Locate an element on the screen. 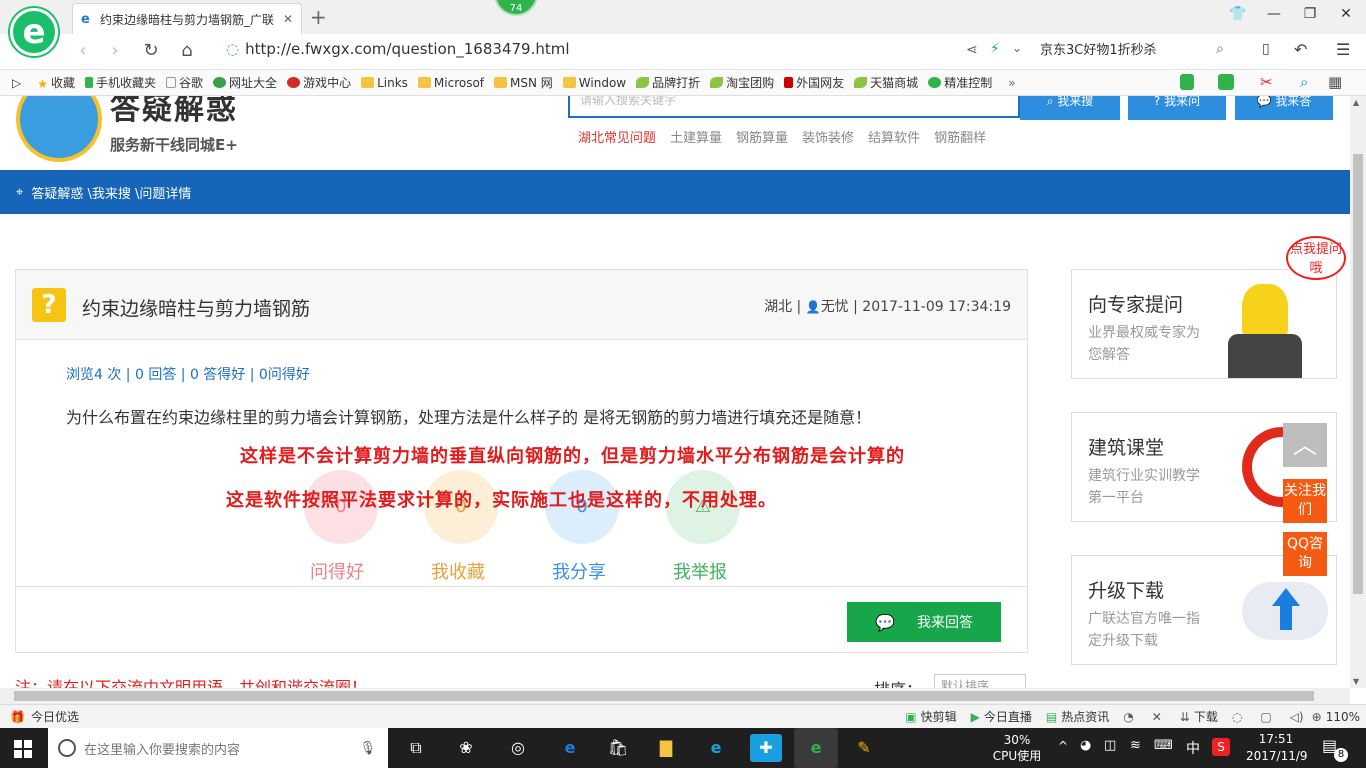  browser-search-input: 京东3C好物1折秒杀 is located at coordinates (1140, 51).